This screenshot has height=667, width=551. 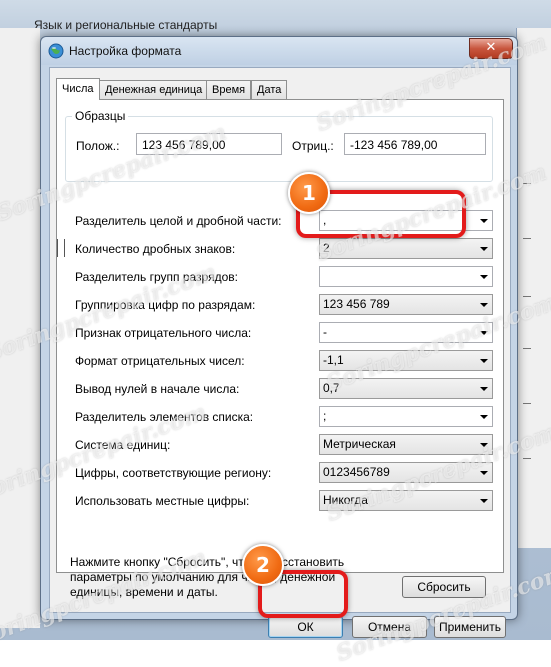 I want to click on native-digits-value: 0123456789, so click(x=356, y=472).